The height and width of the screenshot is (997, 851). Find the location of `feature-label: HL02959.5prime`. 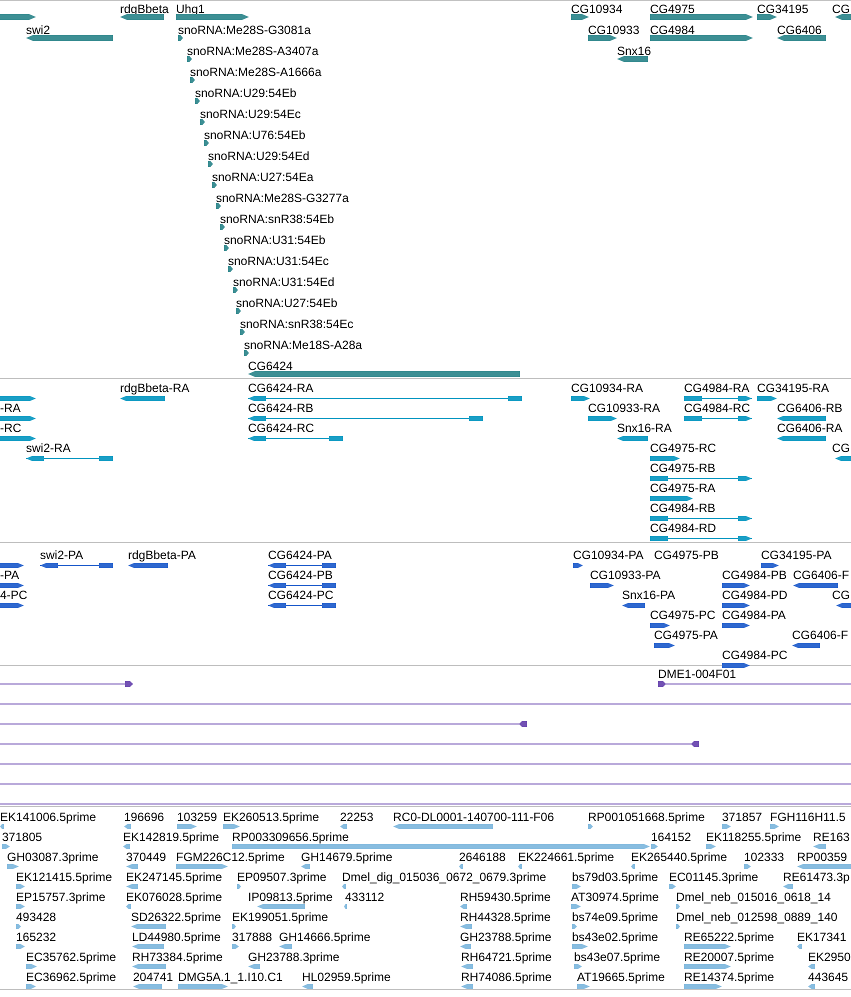

feature-label: HL02959.5prime is located at coordinates (346, 977).